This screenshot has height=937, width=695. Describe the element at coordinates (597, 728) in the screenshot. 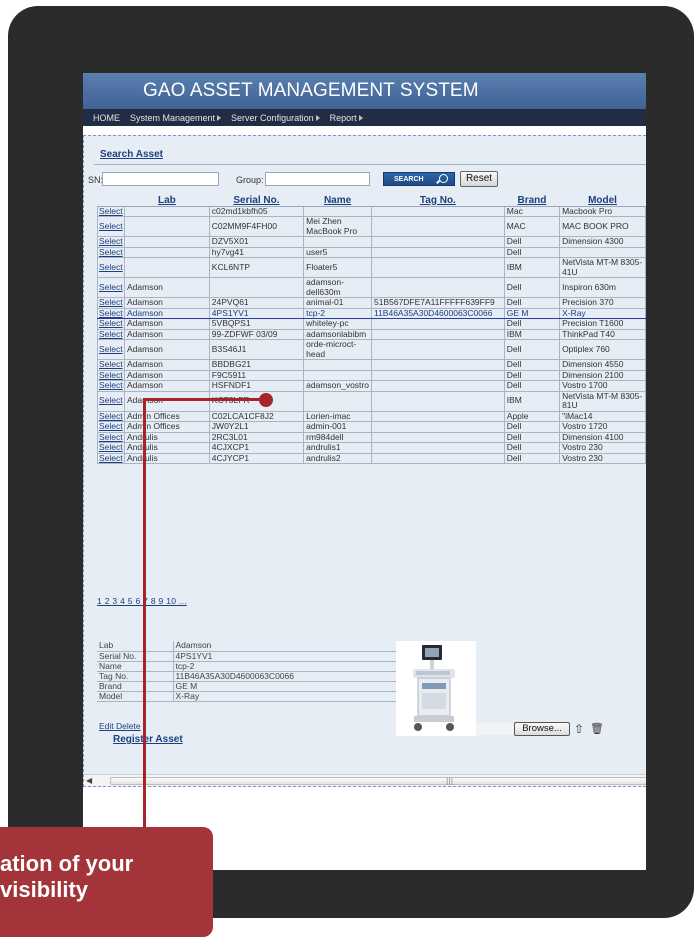

I see `trash-icon: 🗑` at that location.